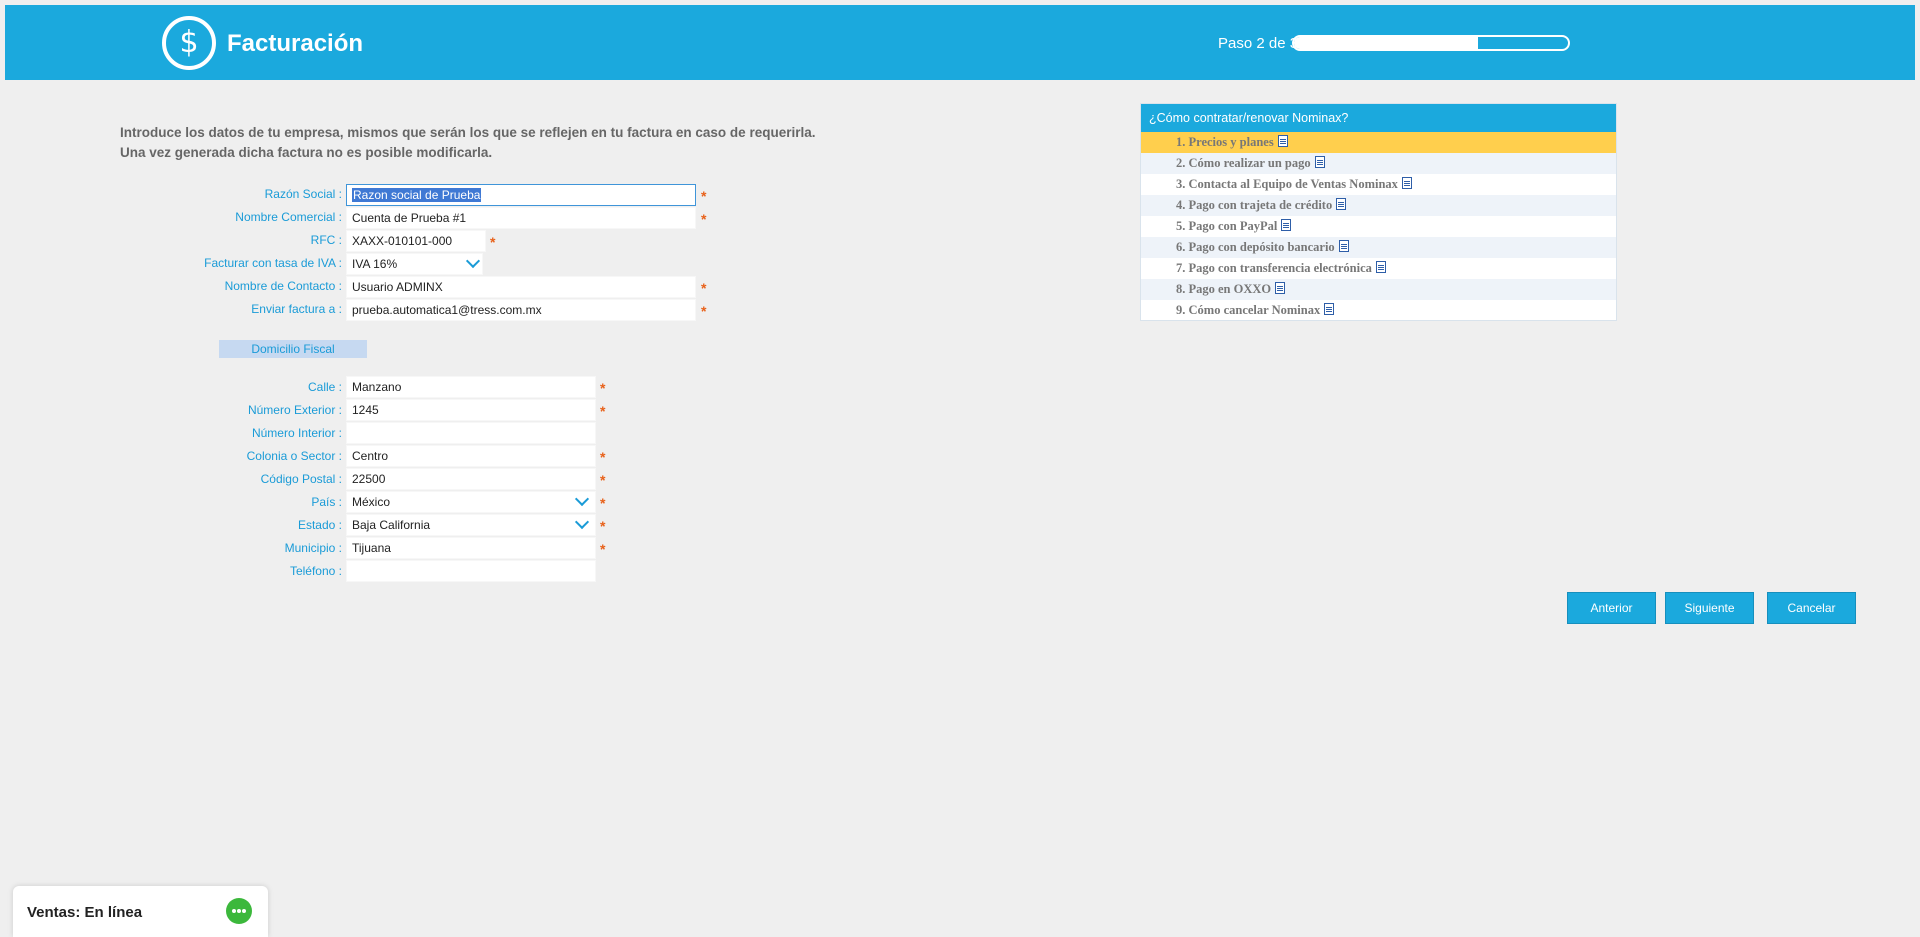 Image resolution: width=1920 pixels, height=937 pixels. Describe the element at coordinates (326, 502) in the screenshot. I see `pais-label: País :` at that location.